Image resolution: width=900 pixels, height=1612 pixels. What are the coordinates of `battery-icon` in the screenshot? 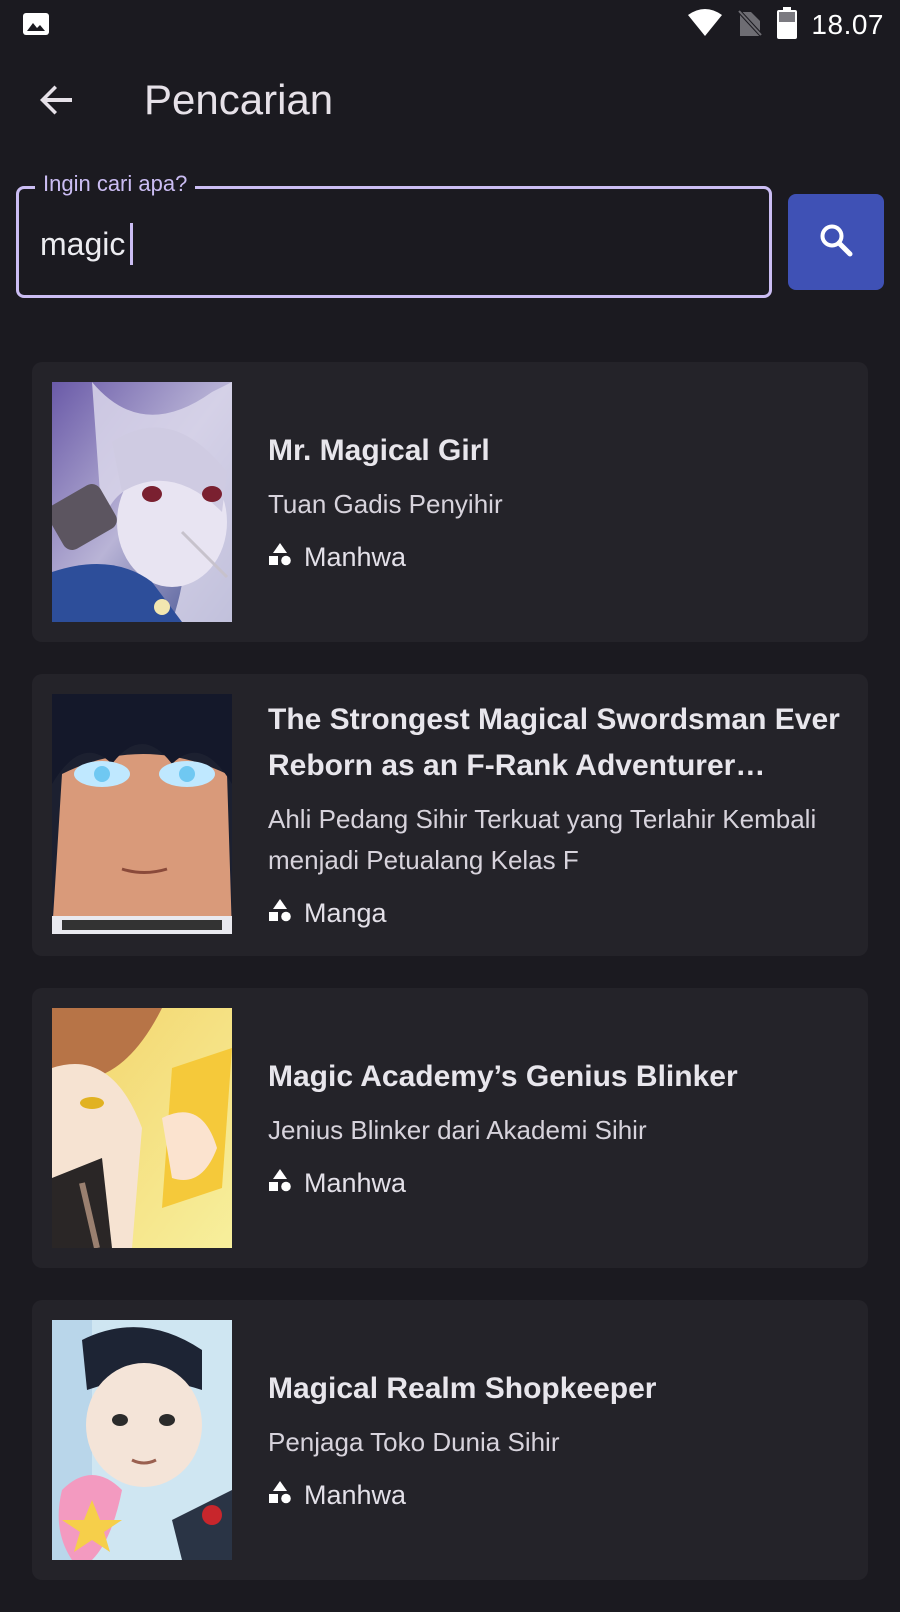 It's located at (787, 25).